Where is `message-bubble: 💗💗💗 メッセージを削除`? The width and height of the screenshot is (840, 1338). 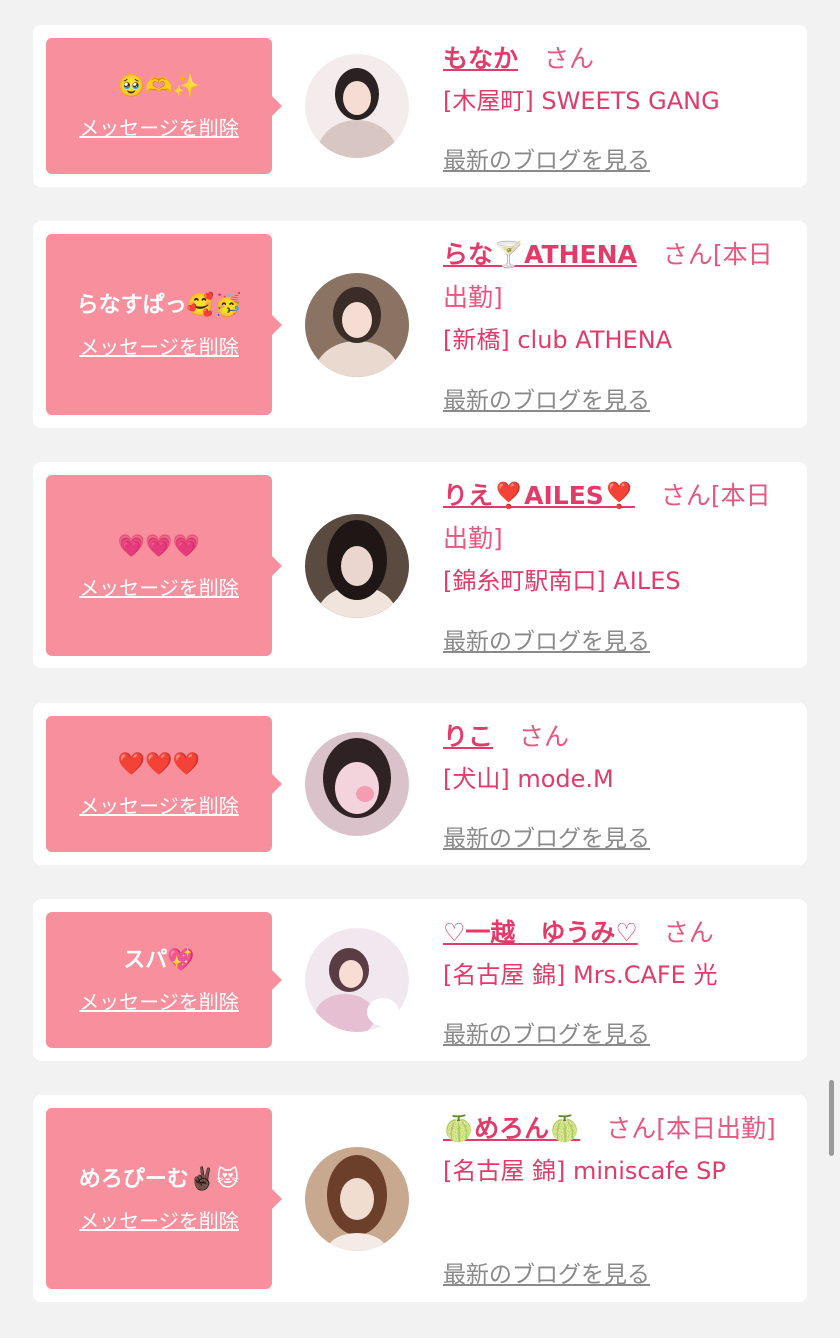
message-bubble: 💗💗💗 メッセージを削除 is located at coordinates (164, 565).